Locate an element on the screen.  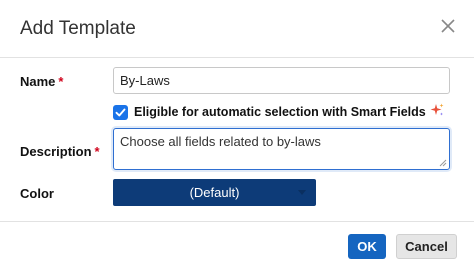
resize-handle-icon is located at coordinates (443, 163).